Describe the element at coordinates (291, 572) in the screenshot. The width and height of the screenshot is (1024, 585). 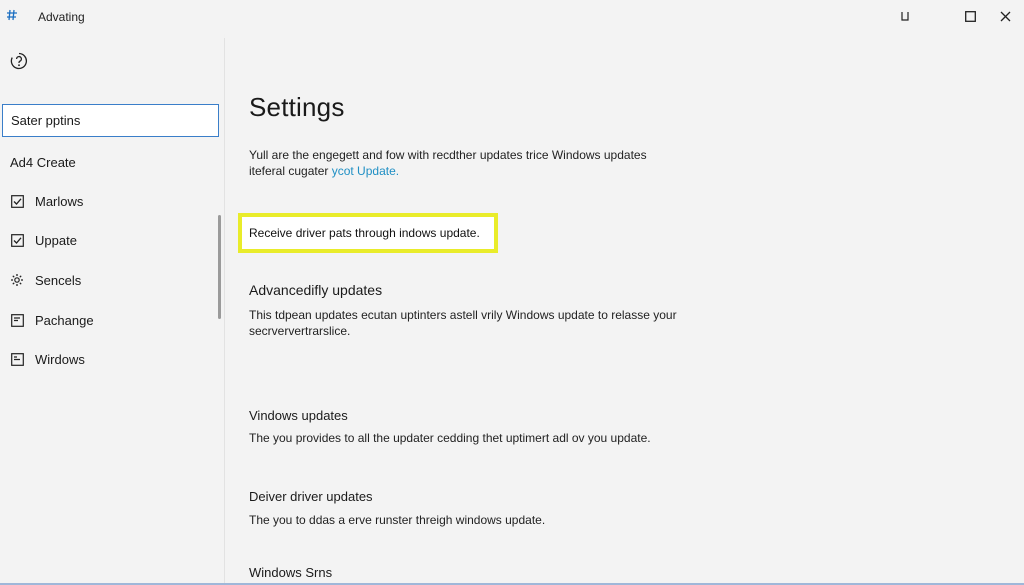
I see `section-heading-windows-srns: Windows Srns` at that location.